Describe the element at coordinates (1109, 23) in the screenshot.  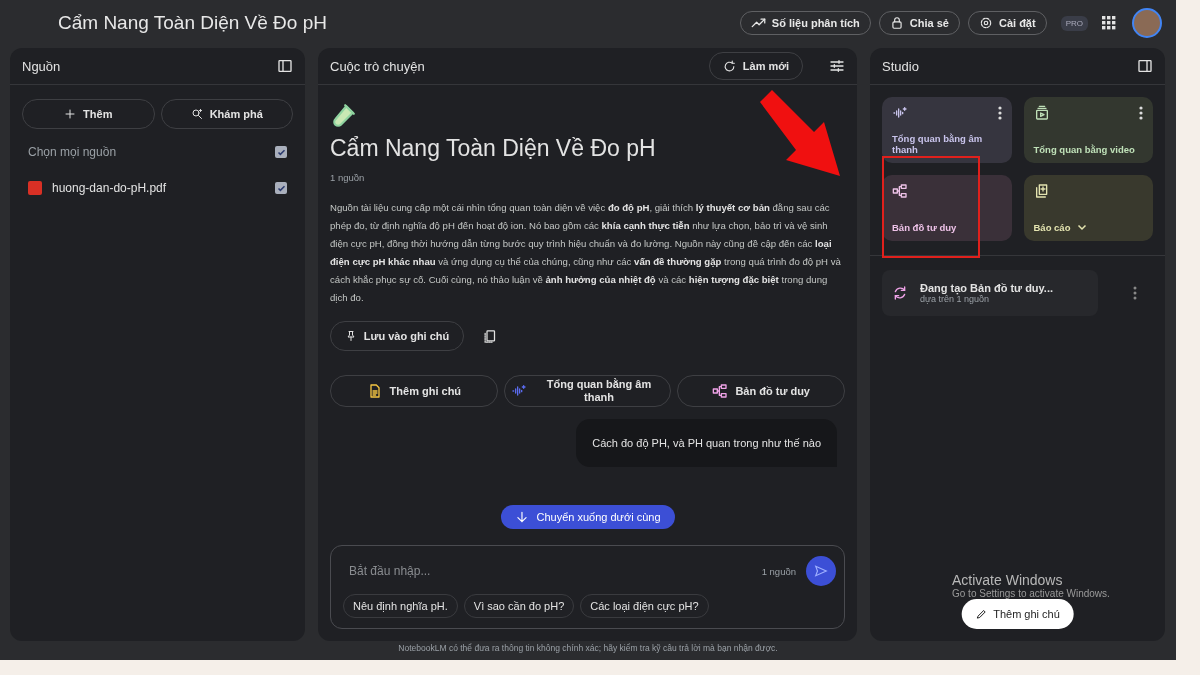
I see `apps-grid-icon` at that location.